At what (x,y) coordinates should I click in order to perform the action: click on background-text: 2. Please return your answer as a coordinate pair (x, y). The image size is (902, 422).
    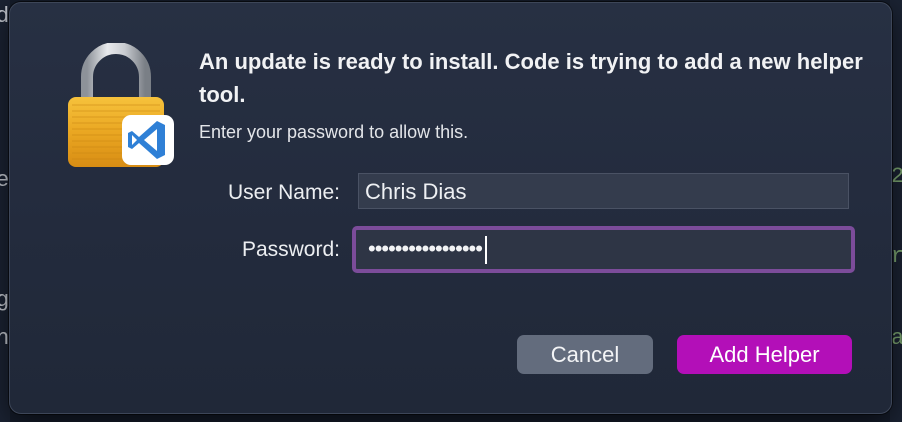
    Looking at the image, I should click on (896, 176).